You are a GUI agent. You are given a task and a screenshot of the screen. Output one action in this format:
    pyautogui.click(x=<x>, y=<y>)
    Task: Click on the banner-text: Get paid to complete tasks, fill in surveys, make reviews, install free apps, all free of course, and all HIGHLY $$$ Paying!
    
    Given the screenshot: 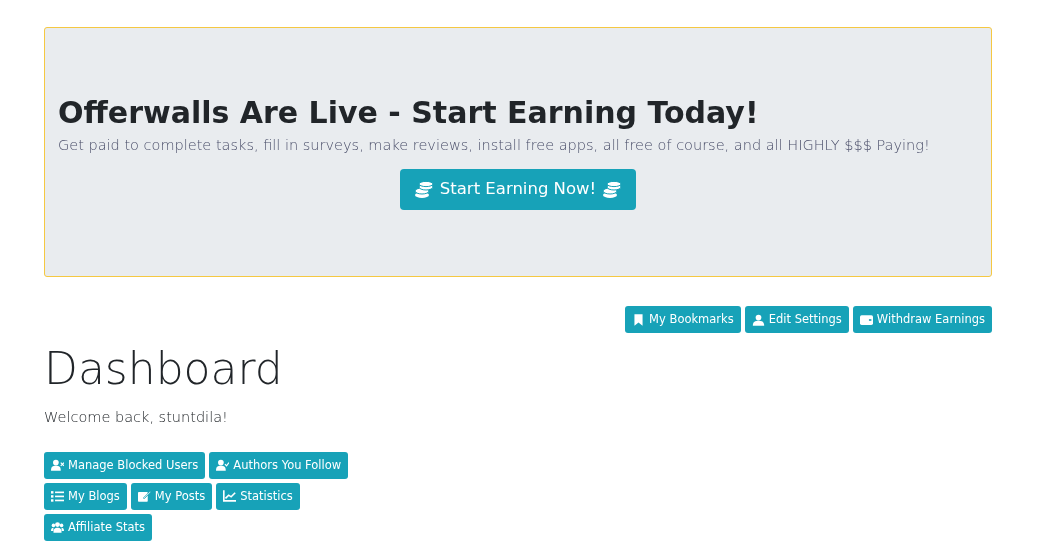 What is the action you would take?
    pyautogui.click(x=494, y=146)
    